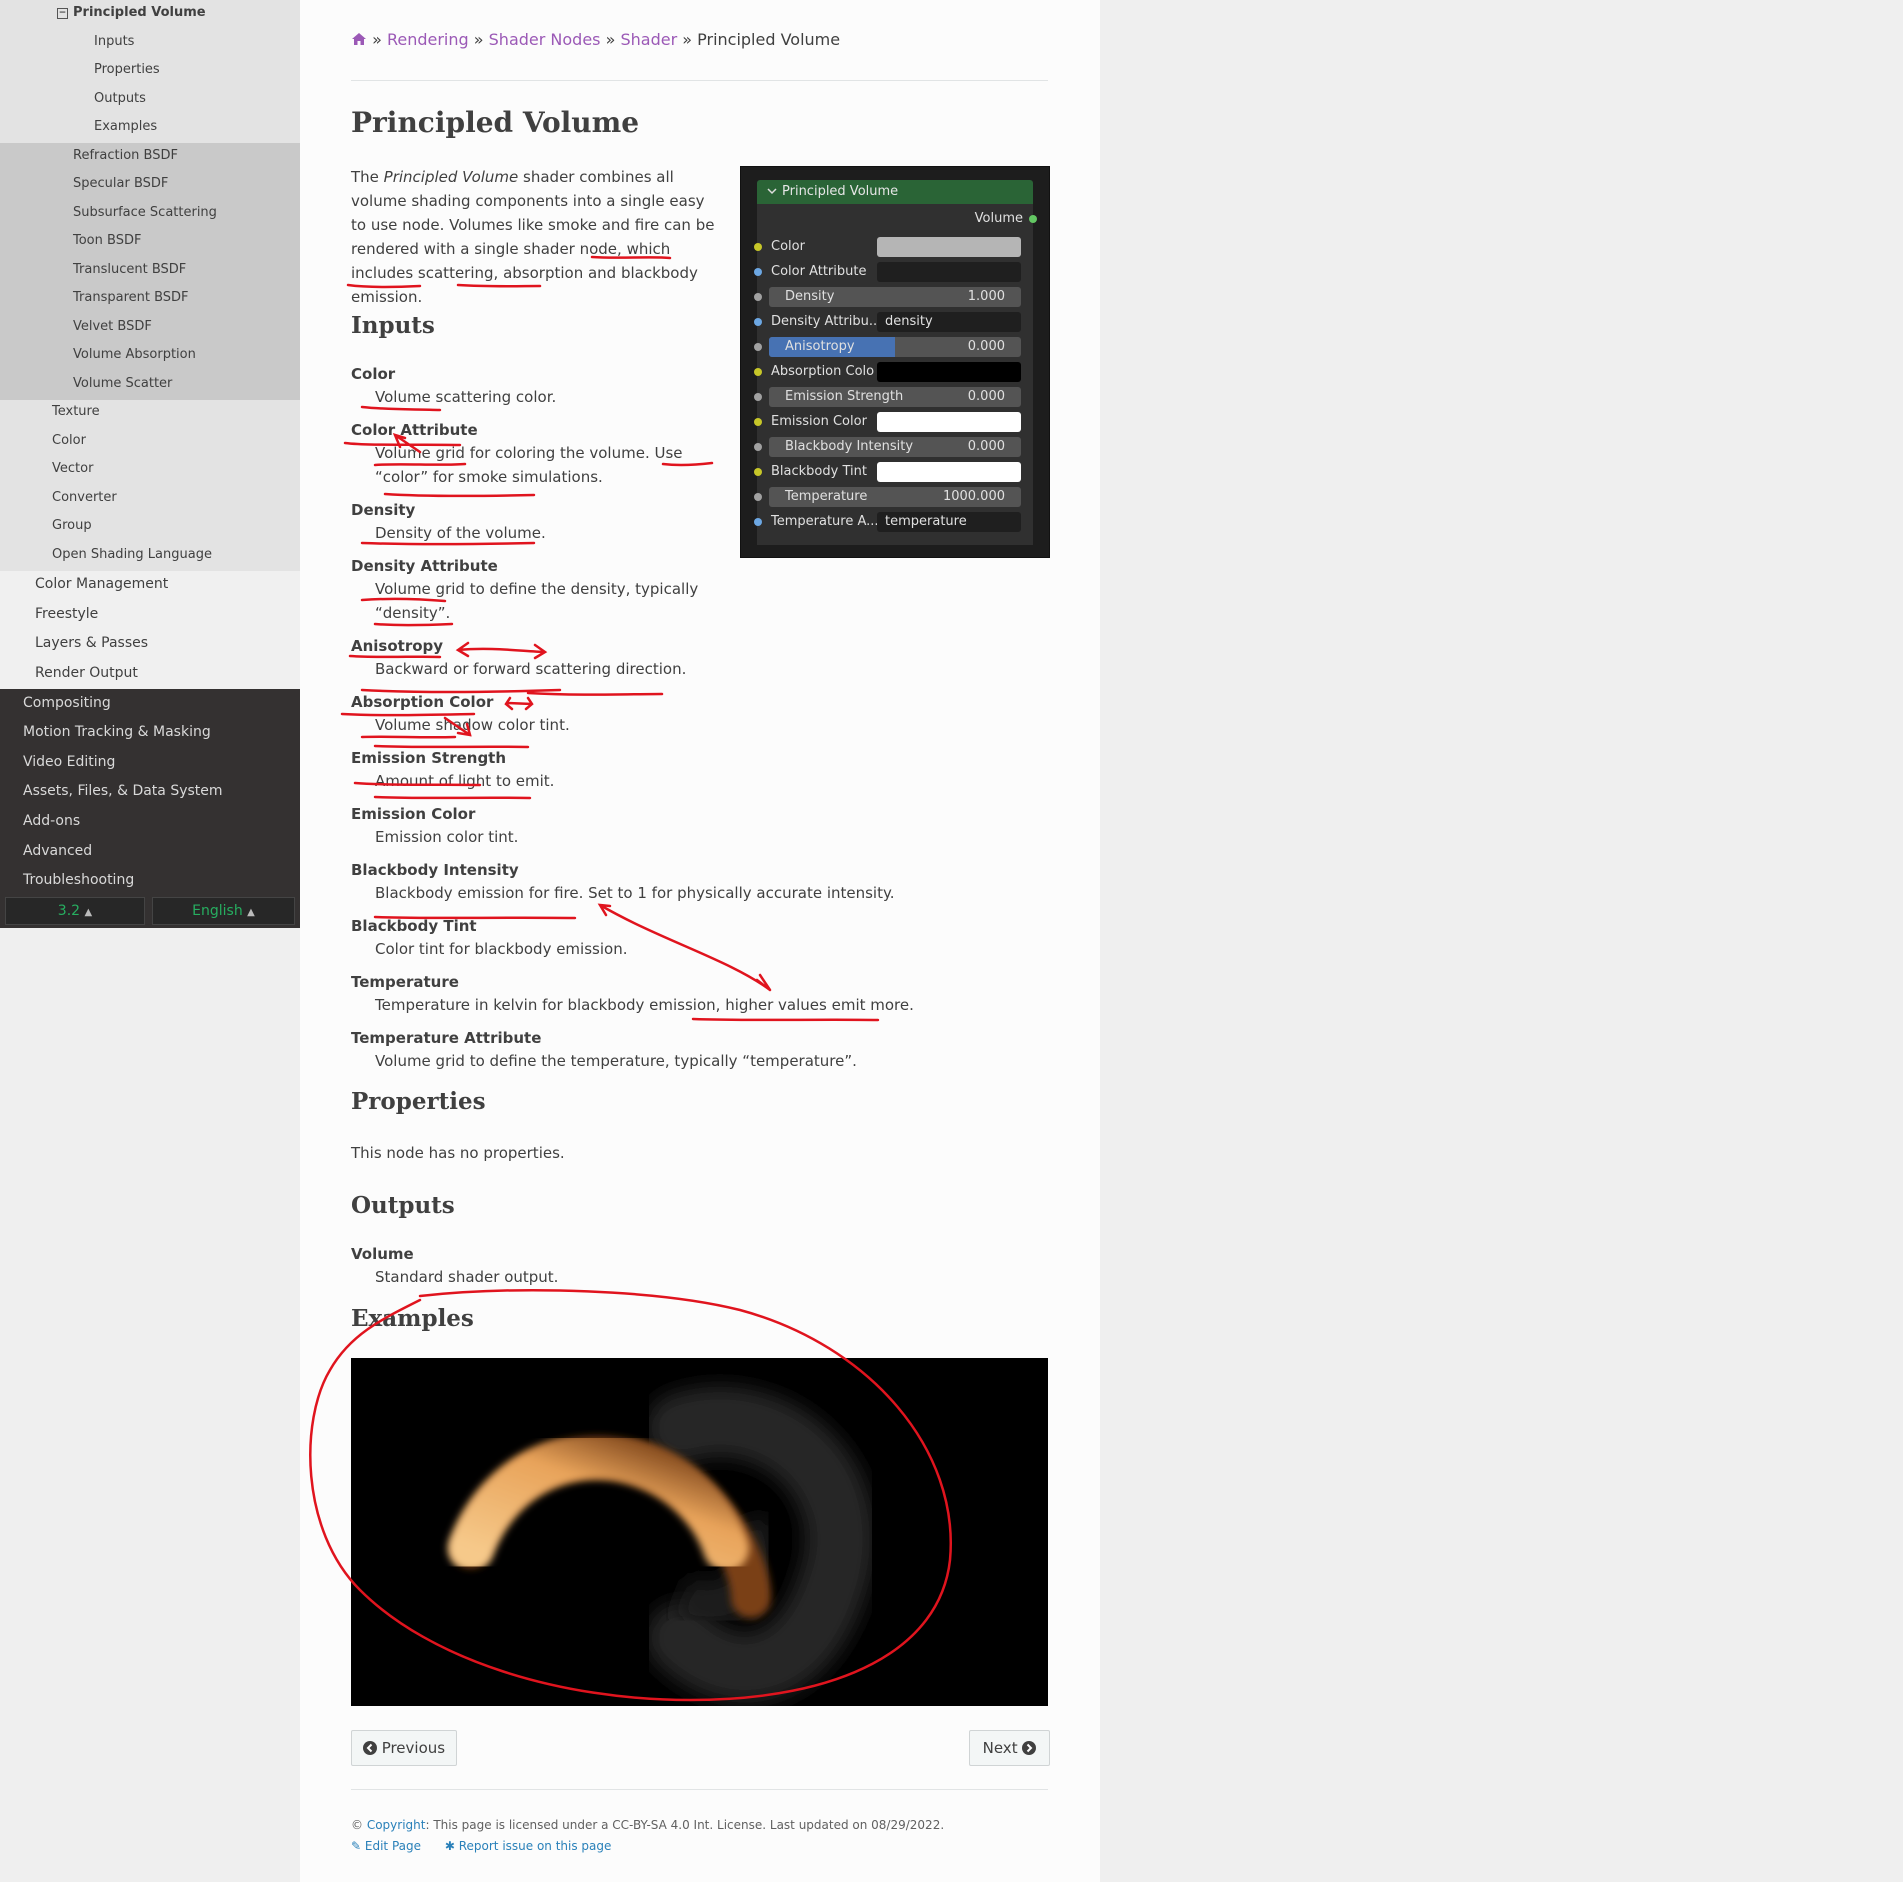 This screenshot has width=1903, height=1882. I want to click on sidebar-item-color-management: Color Management, so click(101, 584).